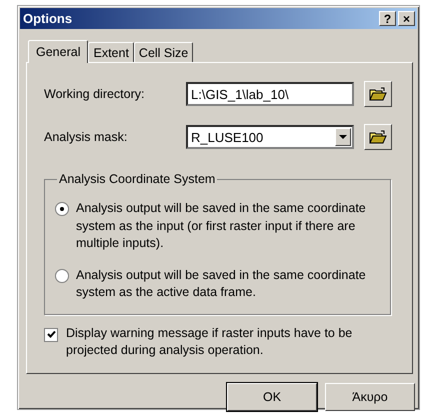 This screenshot has height=419, width=427. What do you see at coordinates (240, 94) in the screenshot?
I see `field-value: L:\GIS_1\lab_10\` at bounding box center [240, 94].